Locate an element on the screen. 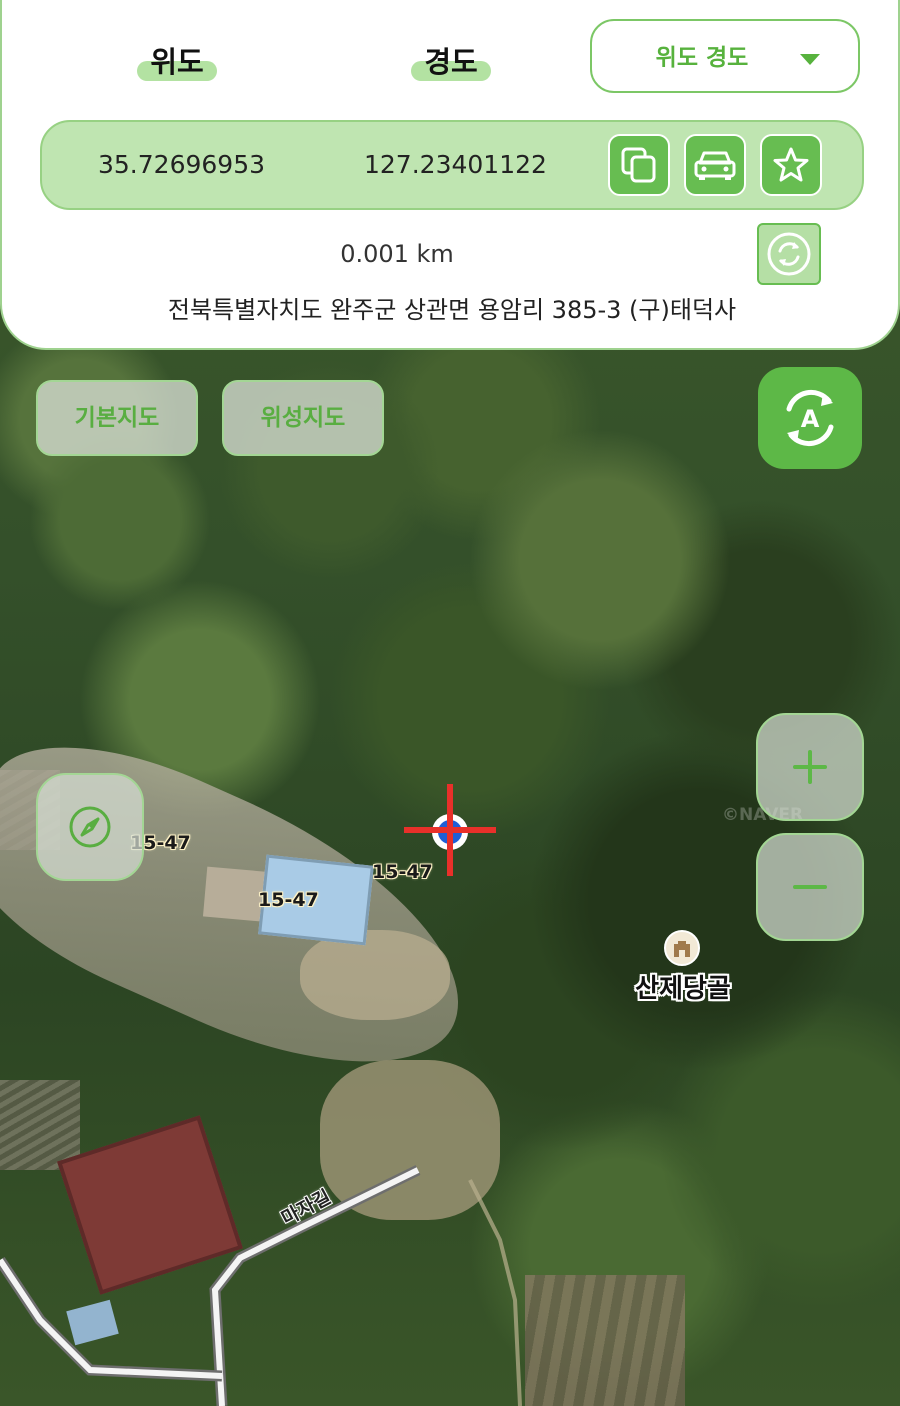  distance-text: 0.001 km is located at coordinates (397, 254).